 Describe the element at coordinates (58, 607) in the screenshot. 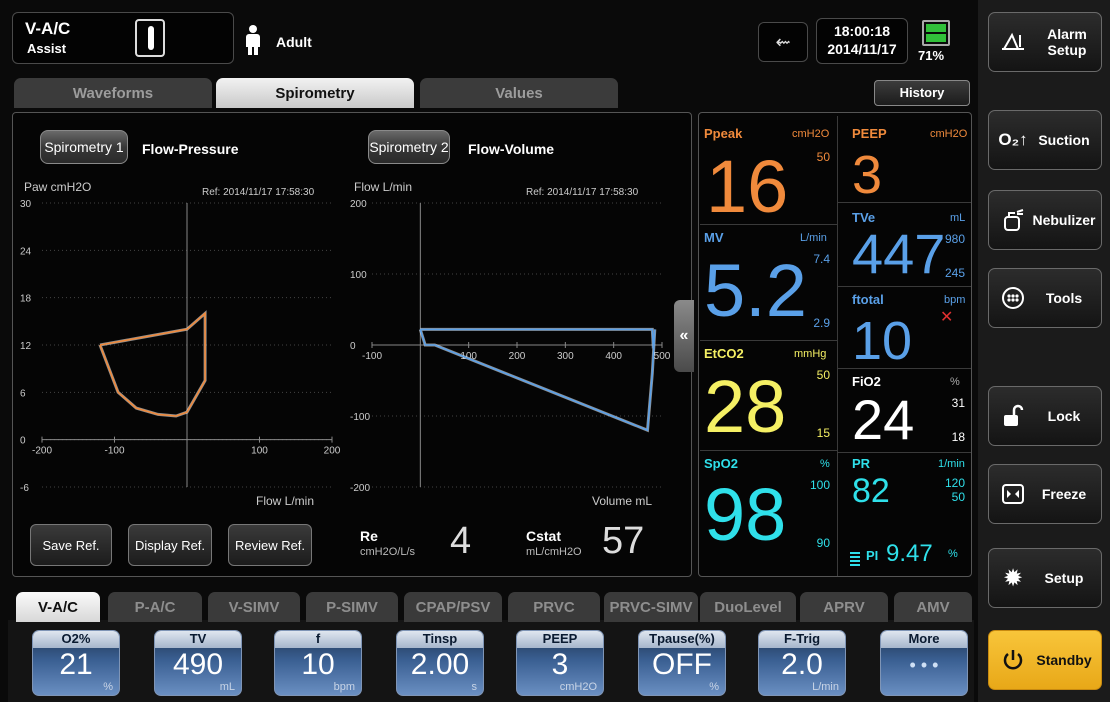

I see `mode-tab-vac: V-A/C` at that location.